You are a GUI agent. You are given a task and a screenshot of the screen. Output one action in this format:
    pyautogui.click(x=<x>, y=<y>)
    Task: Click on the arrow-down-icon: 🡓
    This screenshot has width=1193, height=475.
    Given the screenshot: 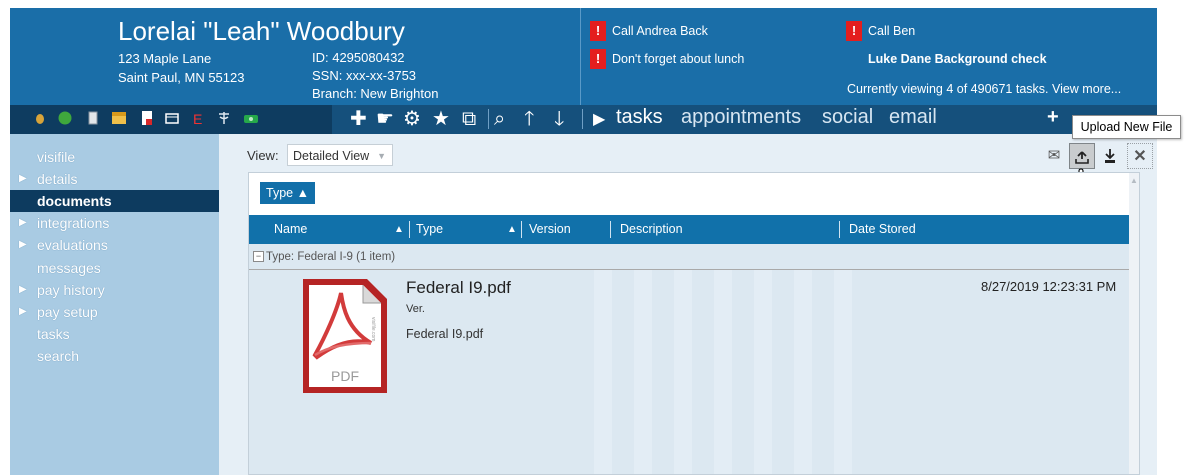 What is the action you would take?
    pyautogui.click(x=559, y=119)
    